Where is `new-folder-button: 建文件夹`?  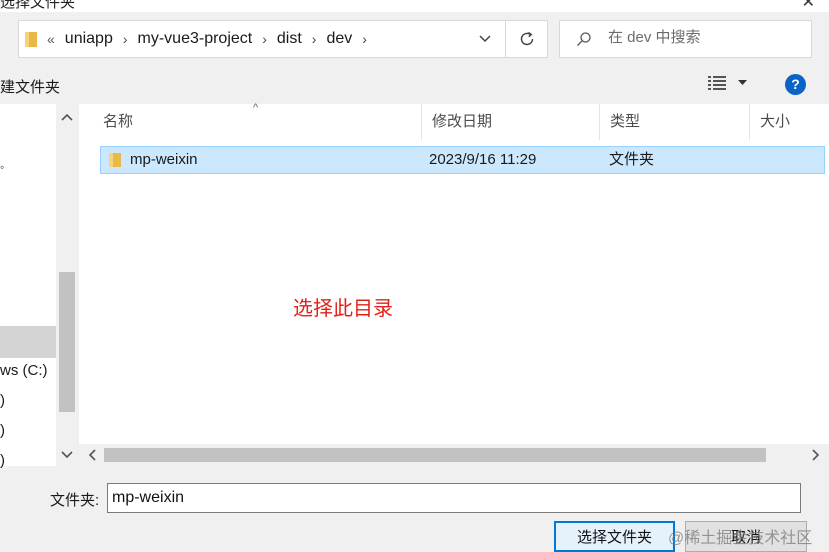
new-folder-button: 建文件夹 is located at coordinates (30, 86).